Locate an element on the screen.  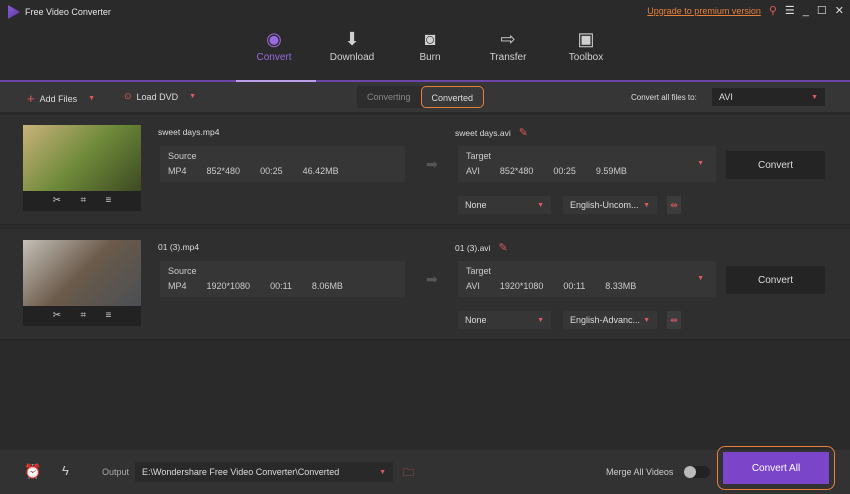
target-filename: 01 (3).avi is located at coordinates (473, 247).